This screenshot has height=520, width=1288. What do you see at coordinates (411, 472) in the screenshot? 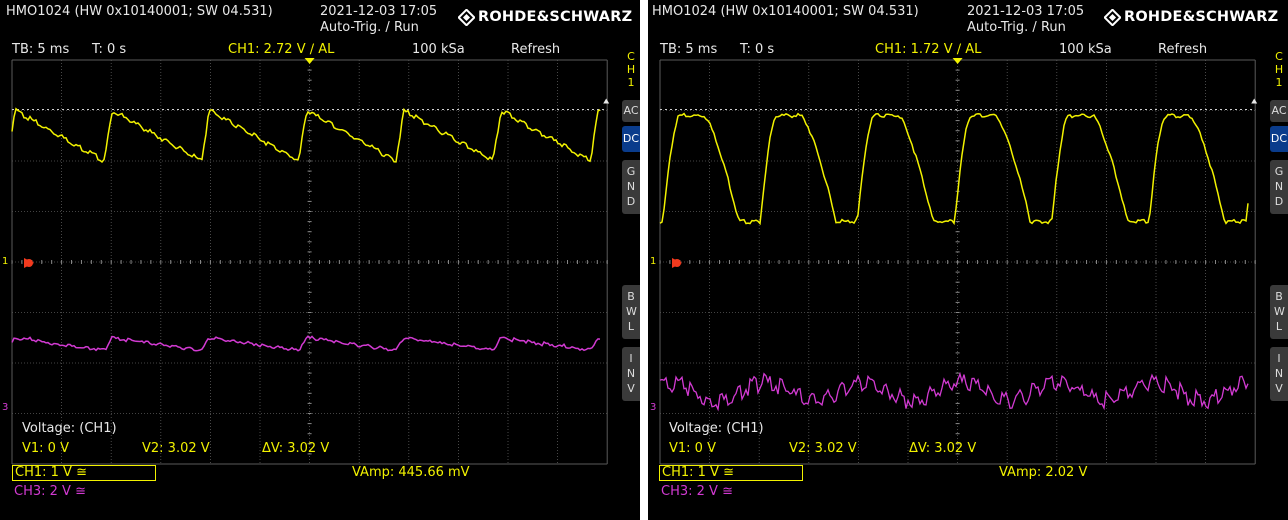
I see `vamp-measurement: VAmp: 445.66 mV` at bounding box center [411, 472].